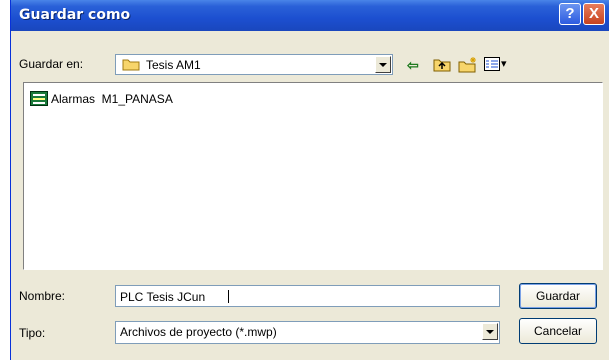 The width and height of the screenshot is (609, 360). Describe the element at coordinates (307, 296) in the screenshot. I see `file-name-input: PLC Tesis JCun` at that location.